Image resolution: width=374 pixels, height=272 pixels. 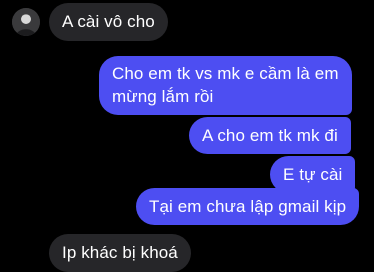 I want to click on message-bubble-incoming: Ip khác bị khoá, so click(x=120, y=253).